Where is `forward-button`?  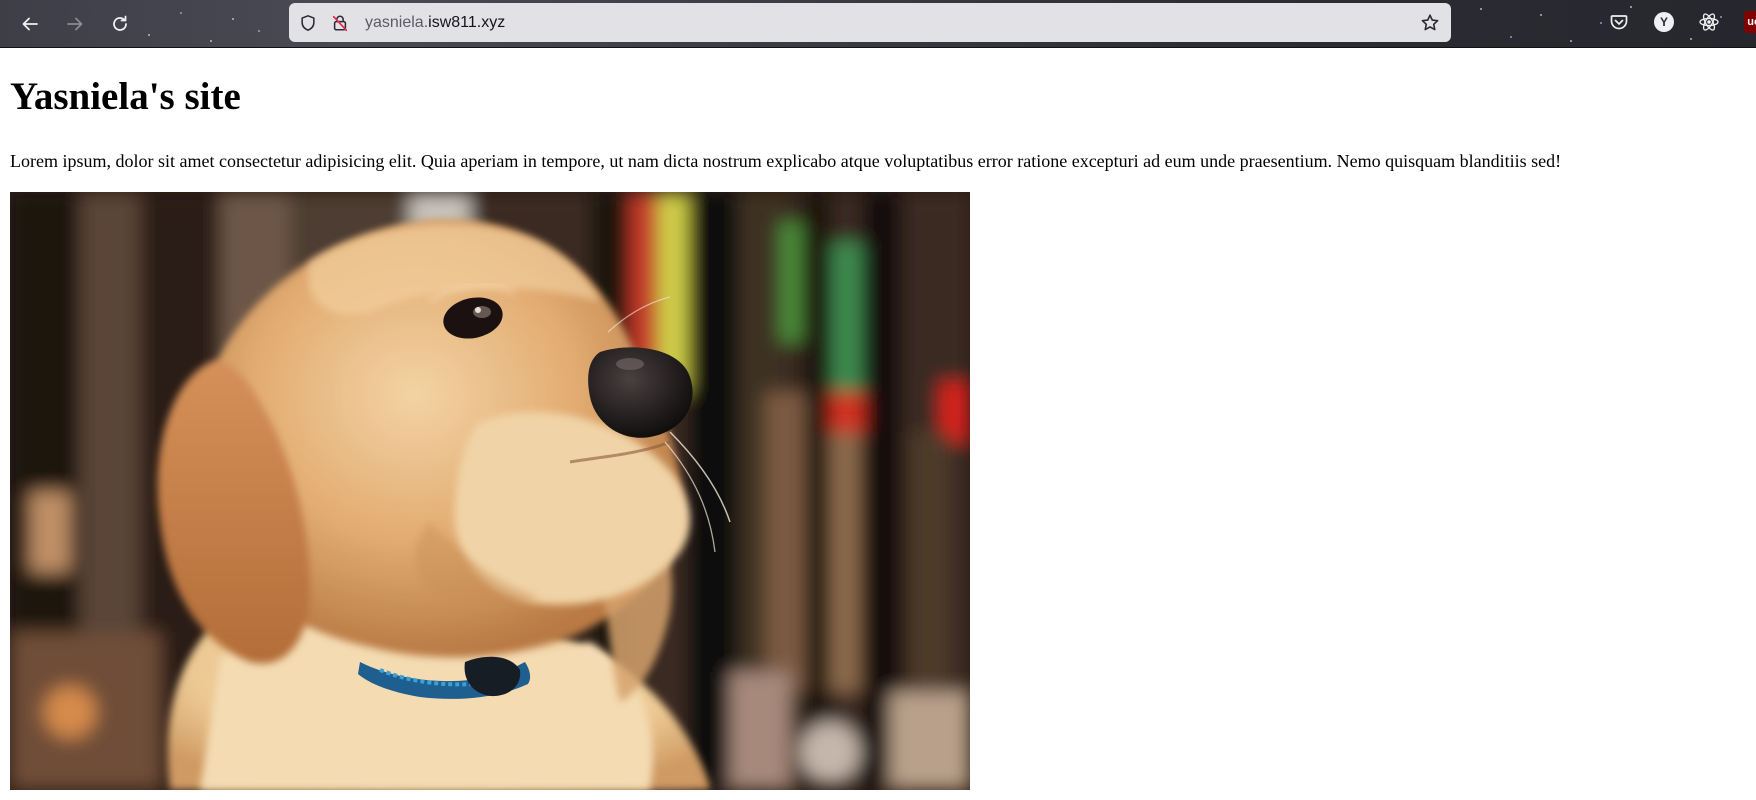 forward-button is located at coordinates (75, 24).